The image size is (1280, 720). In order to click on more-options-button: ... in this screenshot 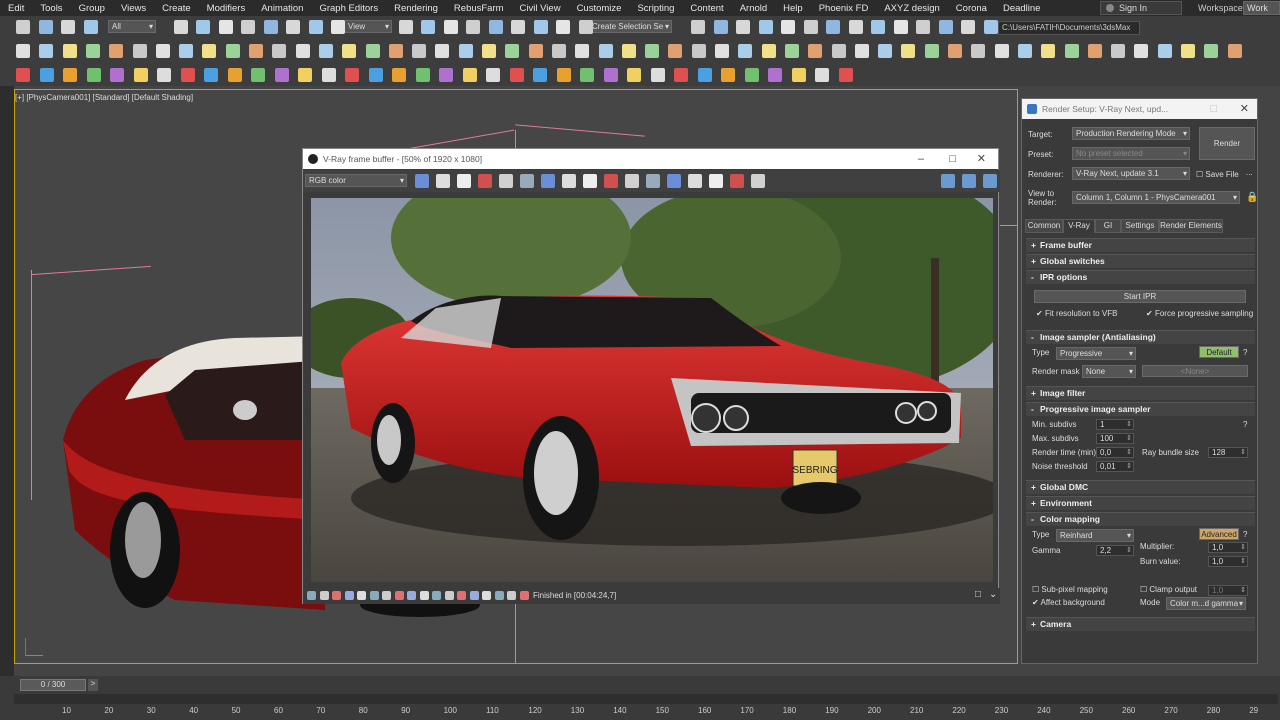, I will do `click(1249, 172)`.